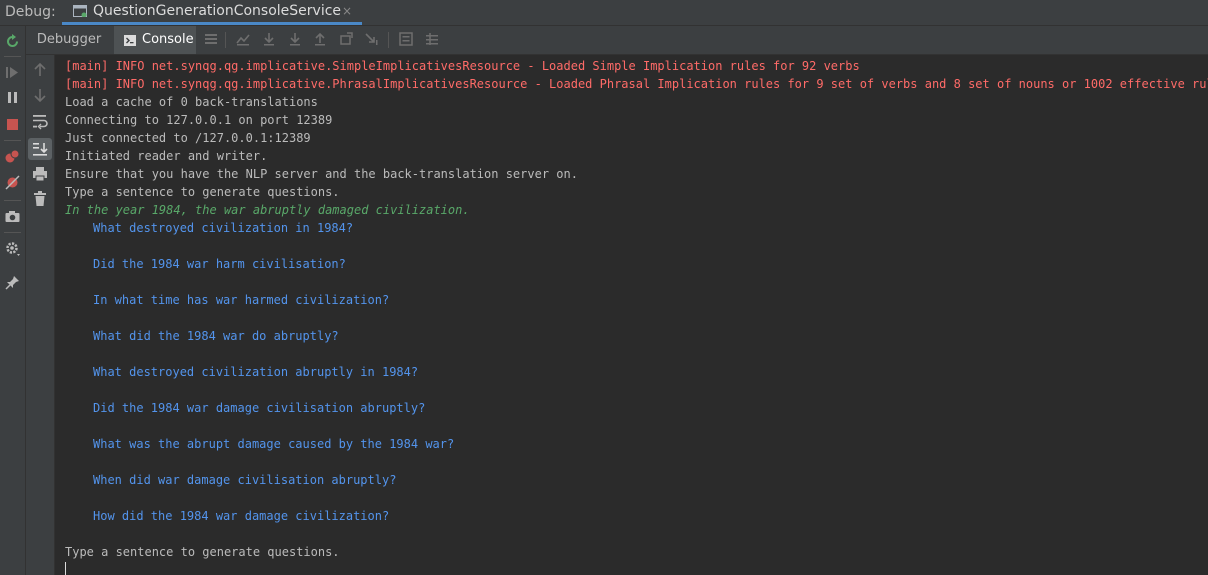 The width and height of the screenshot is (1208, 575). I want to click on arrow-up-icon, so click(40, 70).